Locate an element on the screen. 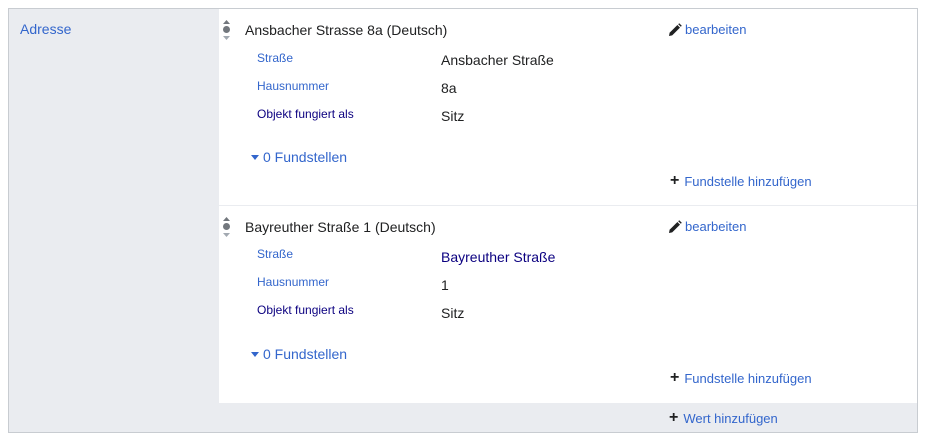  property-label: Adresse is located at coordinates (45, 29).